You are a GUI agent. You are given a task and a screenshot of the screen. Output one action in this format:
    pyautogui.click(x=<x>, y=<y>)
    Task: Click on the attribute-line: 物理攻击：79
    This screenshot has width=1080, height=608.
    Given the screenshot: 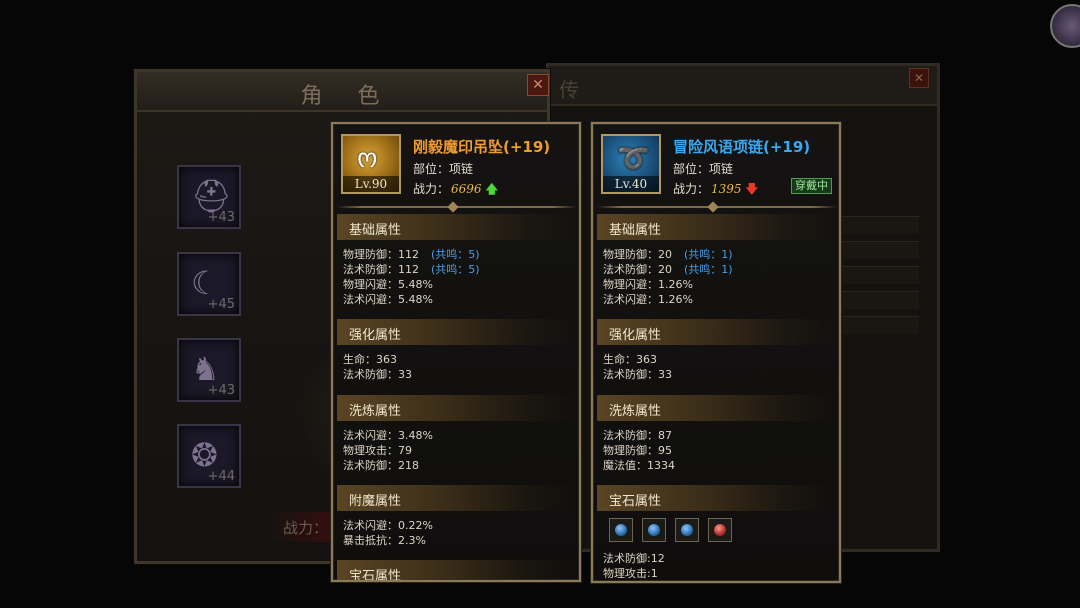 What is the action you would take?
    pyautogui.click(x=377, y=450)
    